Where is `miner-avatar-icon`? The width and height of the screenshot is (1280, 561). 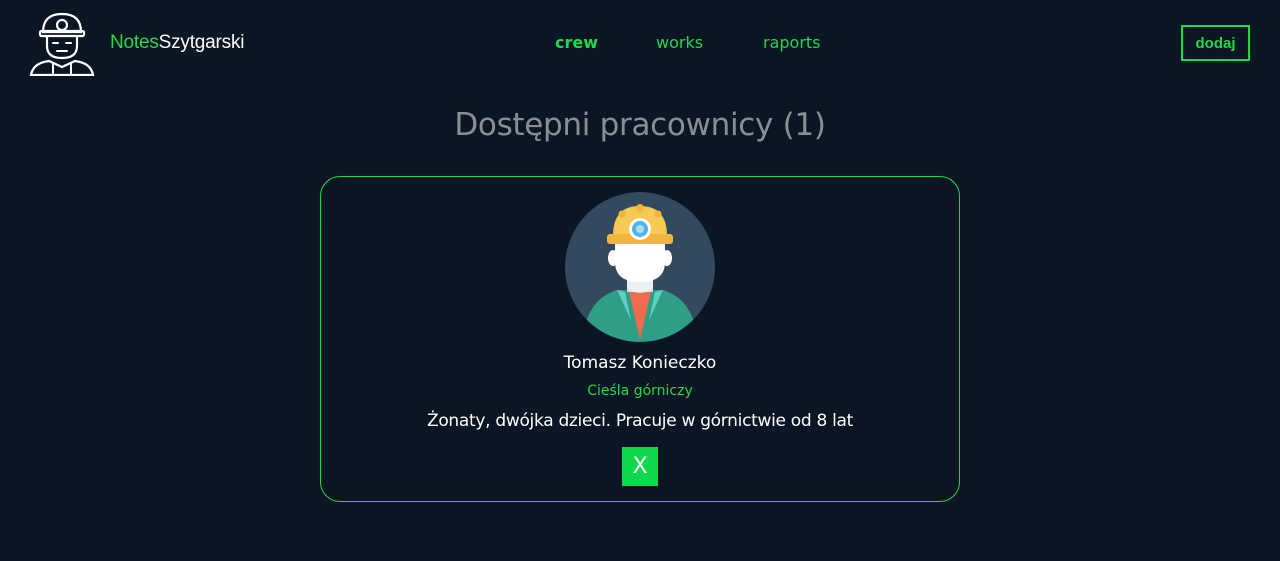 miner-avatar-icon is located at coordinates (640, 267).